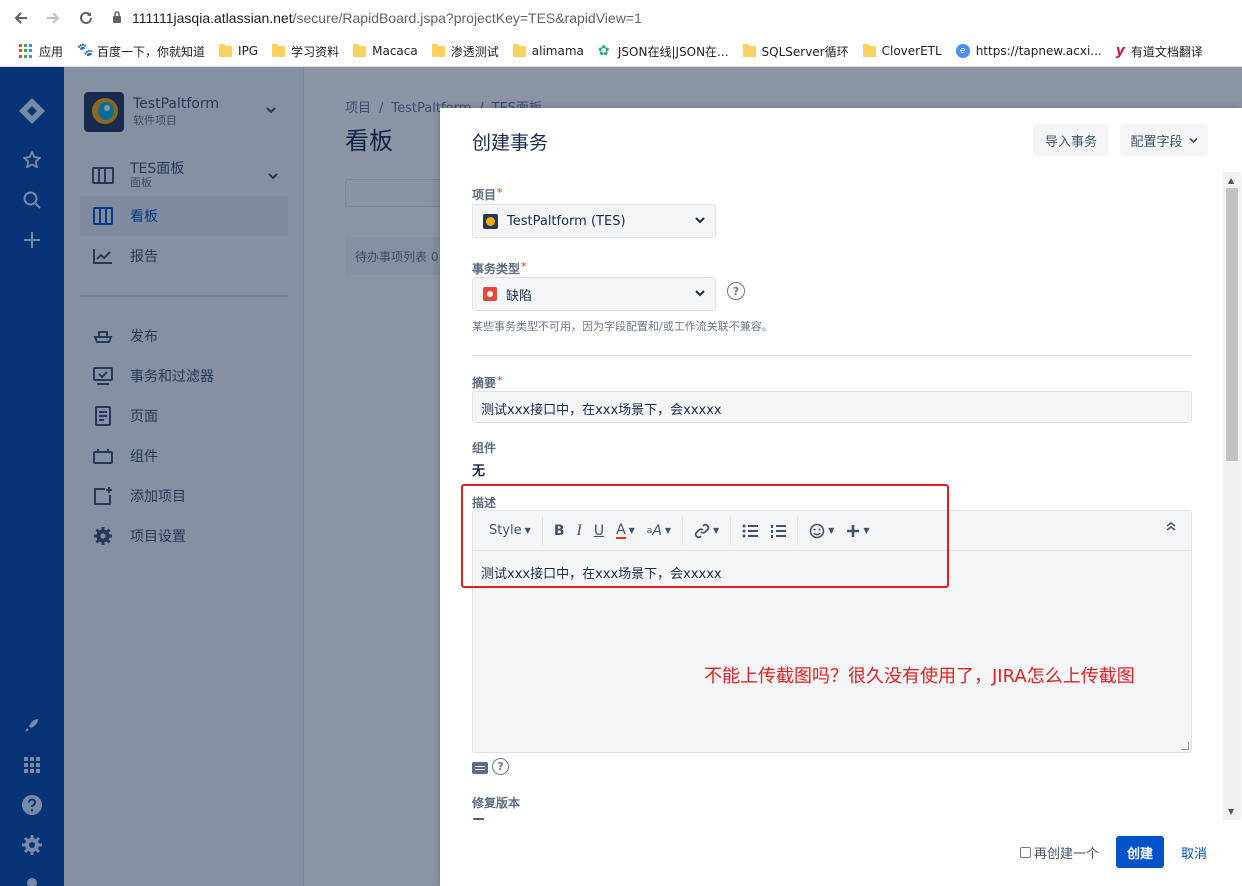 This screenshot has width=1242, height=886. What do you see at coordinates (559, 531) in the screenshot?
I see `bold-icon: B` at bounding box center [559, 531].